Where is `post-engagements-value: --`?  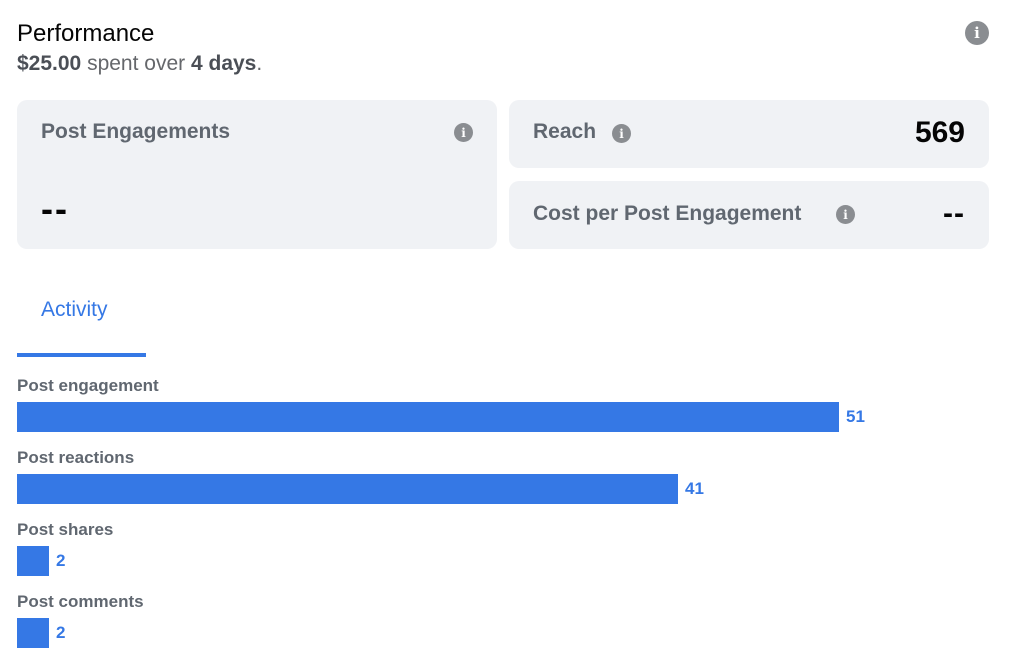 post-engagements-value: -- is located at coordinates (55, 208).